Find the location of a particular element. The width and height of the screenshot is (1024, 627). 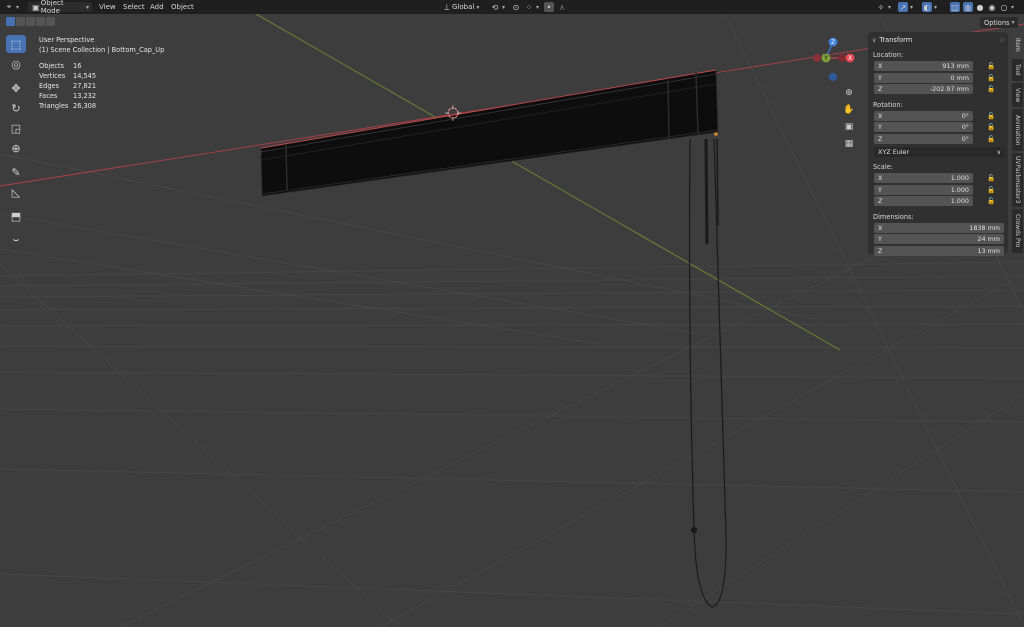

menu-add: Add is located at coordinates (157, 7).